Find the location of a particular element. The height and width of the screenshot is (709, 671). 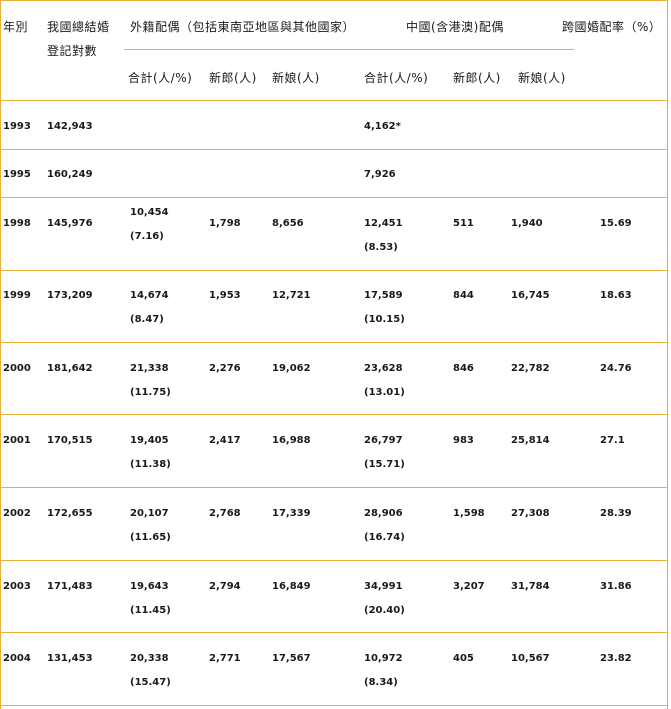

cell-foreign-groom: 2,276 is located at coordinates (225, 368).